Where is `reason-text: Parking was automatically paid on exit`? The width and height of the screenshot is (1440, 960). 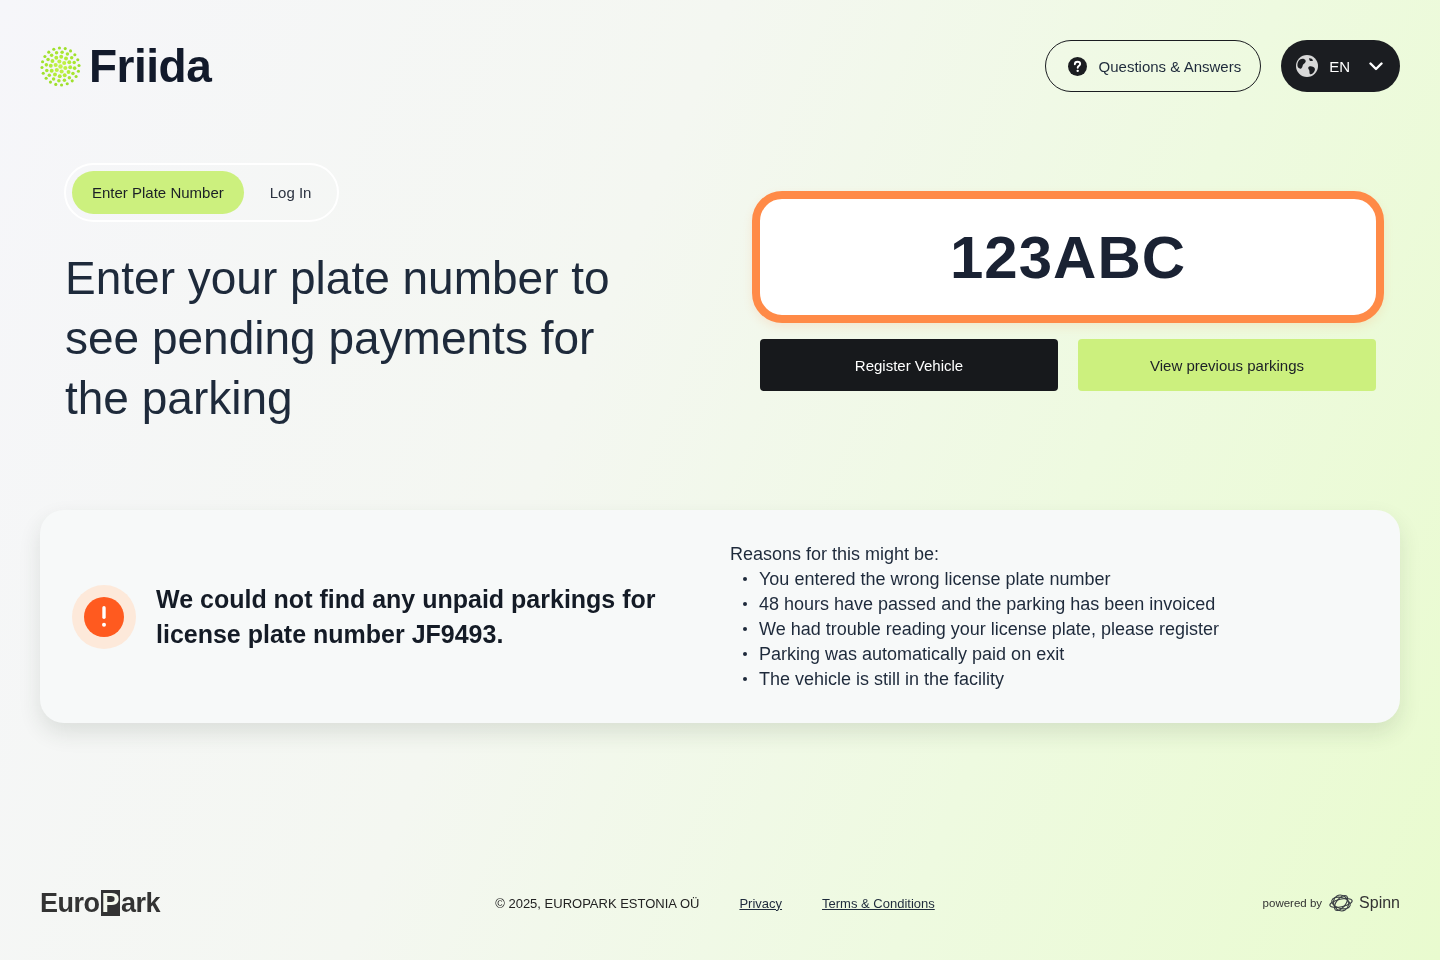
reason-text: Parking was automatically paid on exit is located at coordinates (912, 654).